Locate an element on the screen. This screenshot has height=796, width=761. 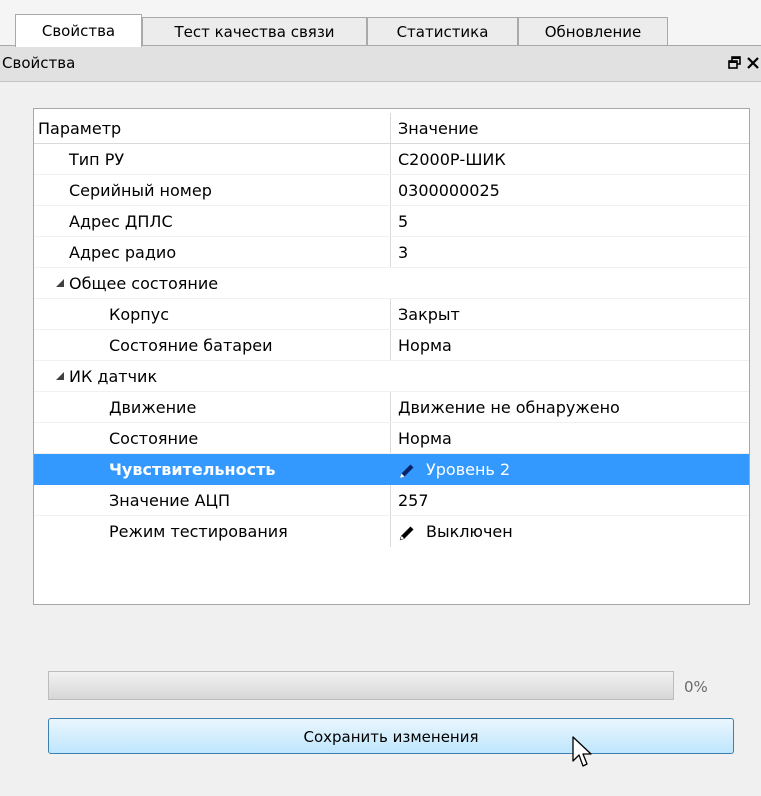
property-row-type: Тип РУ С2000Р-ШИК is located at coordinates (391, 159).